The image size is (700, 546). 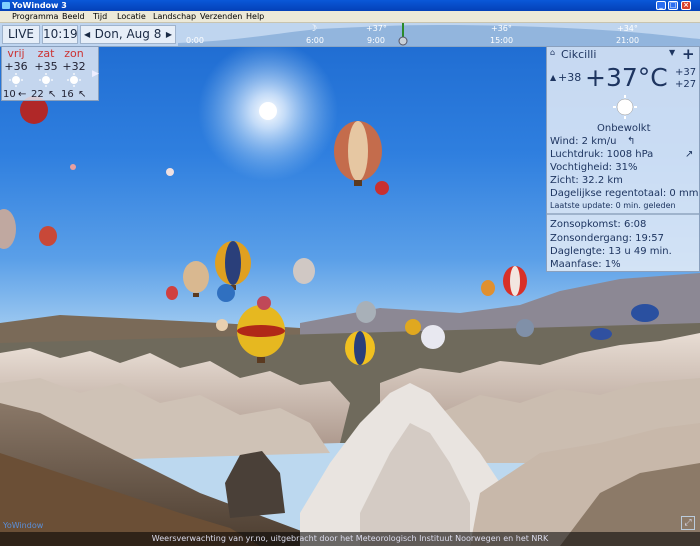 What do you see at coordinates (16, 53) in the screenshot?
I see `forecast-day-name: vrij` at bounding box center [16, 53].